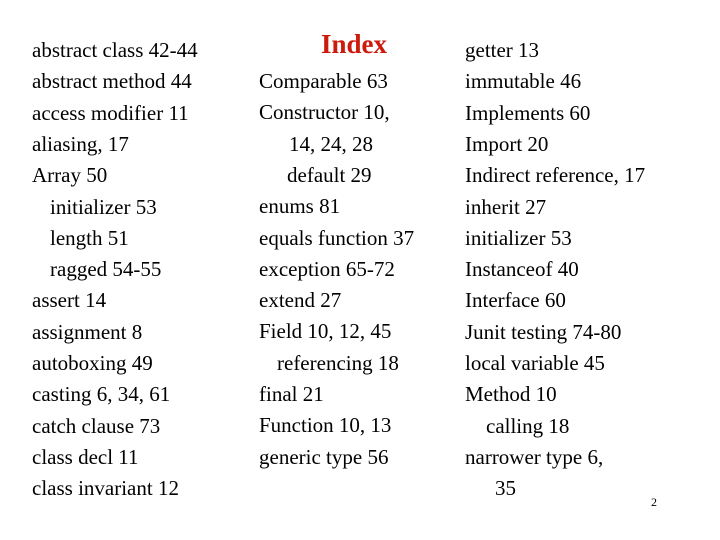  I want to click on index-entry: Method 10, so click(511, 394).